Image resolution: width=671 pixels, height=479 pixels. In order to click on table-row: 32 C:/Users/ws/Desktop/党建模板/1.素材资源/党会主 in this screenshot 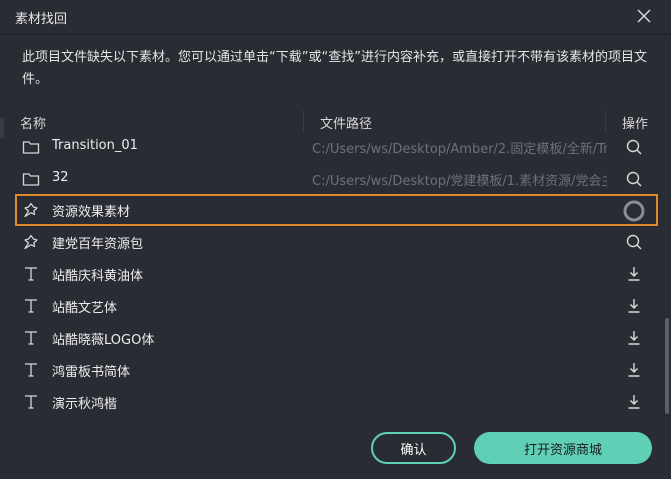, I will do `click(330, 179)`.